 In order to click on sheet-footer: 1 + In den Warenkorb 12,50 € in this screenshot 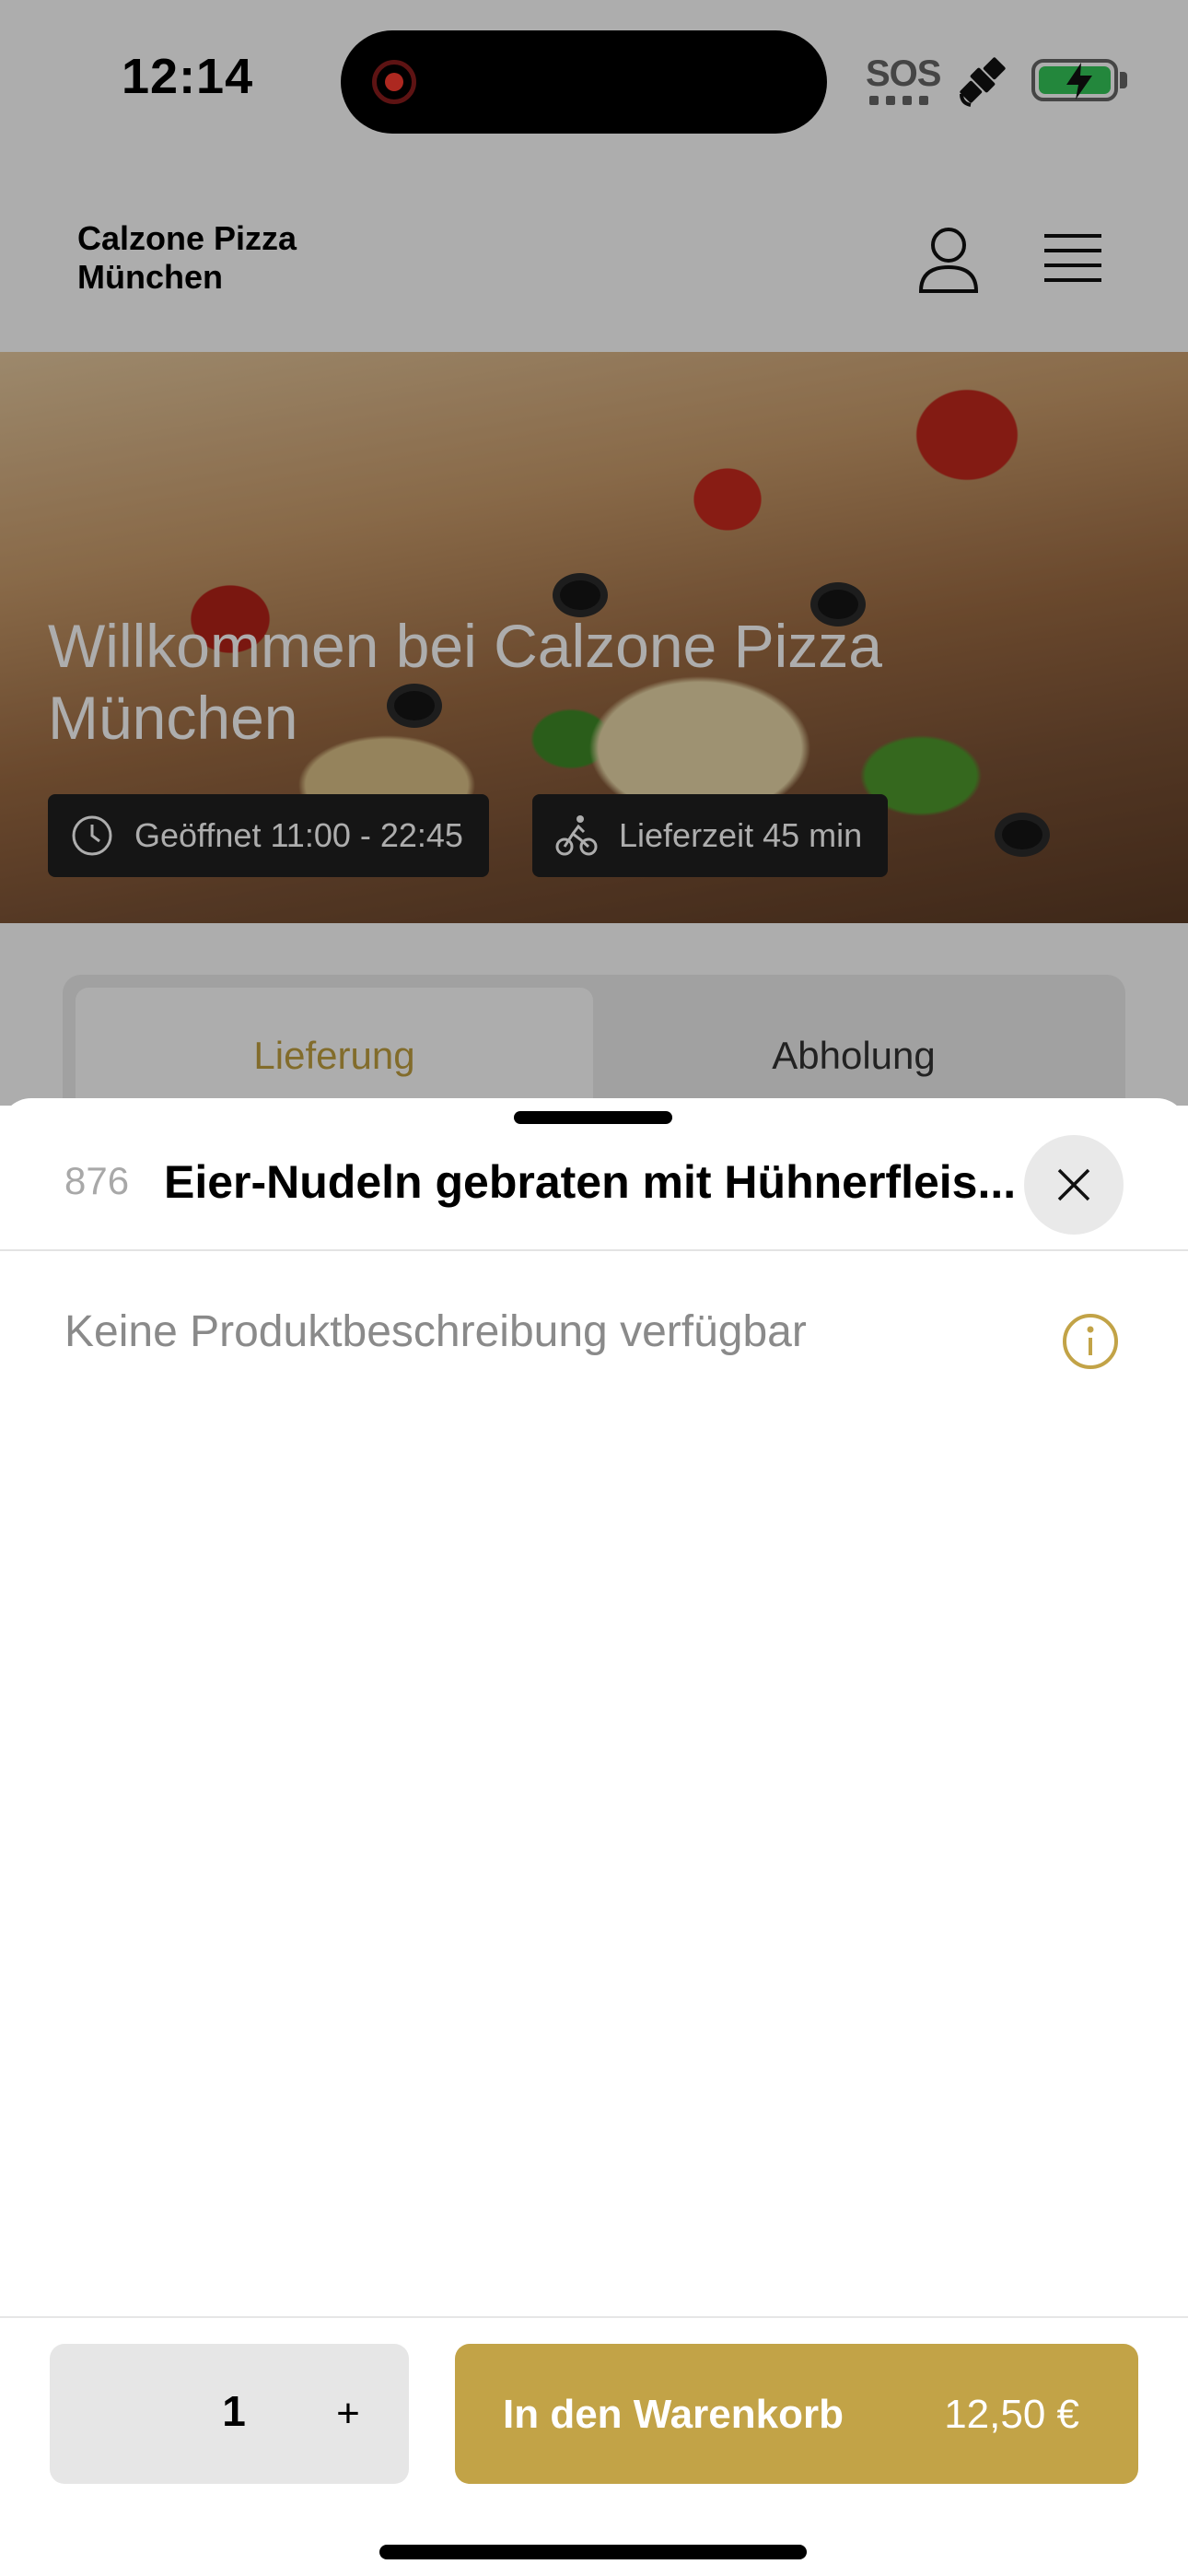, I will do `click(594, 2446)`.